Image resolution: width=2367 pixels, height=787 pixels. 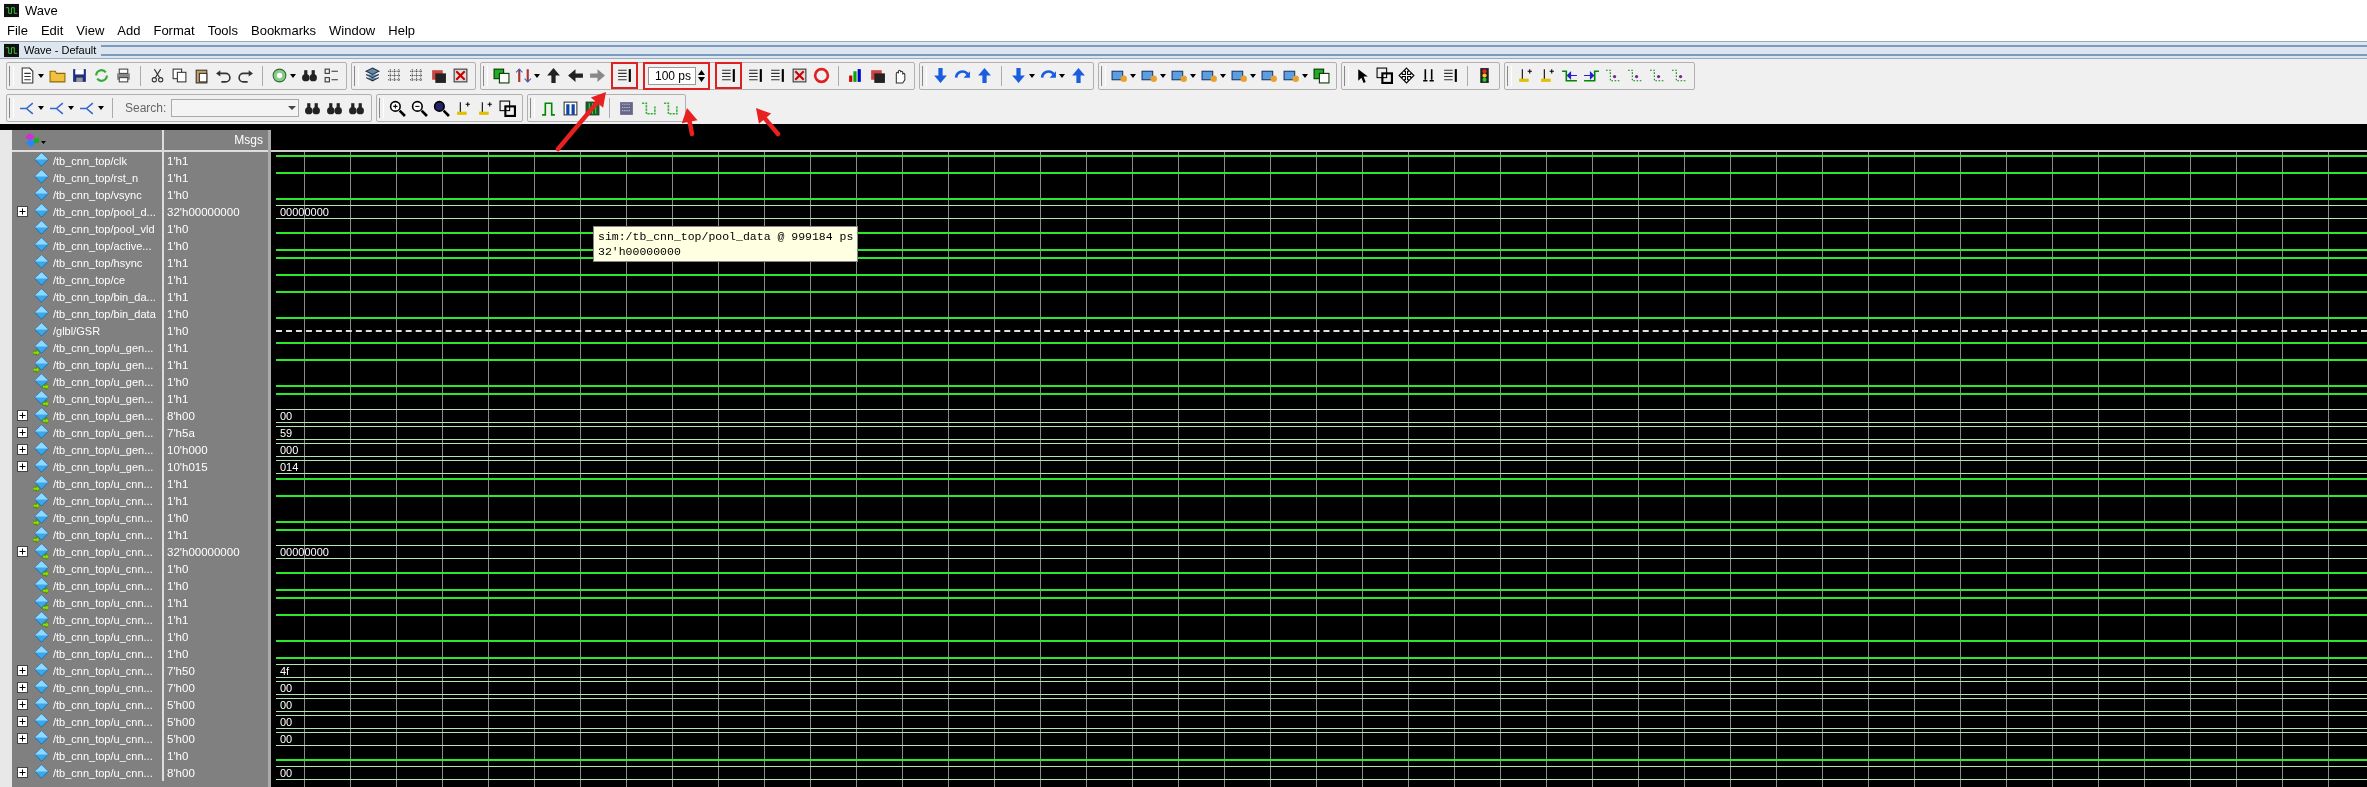 What do you see at coordinates (701, 75) in the screenshot?
I see `spinner-icon` at bounding box center [701, 75].